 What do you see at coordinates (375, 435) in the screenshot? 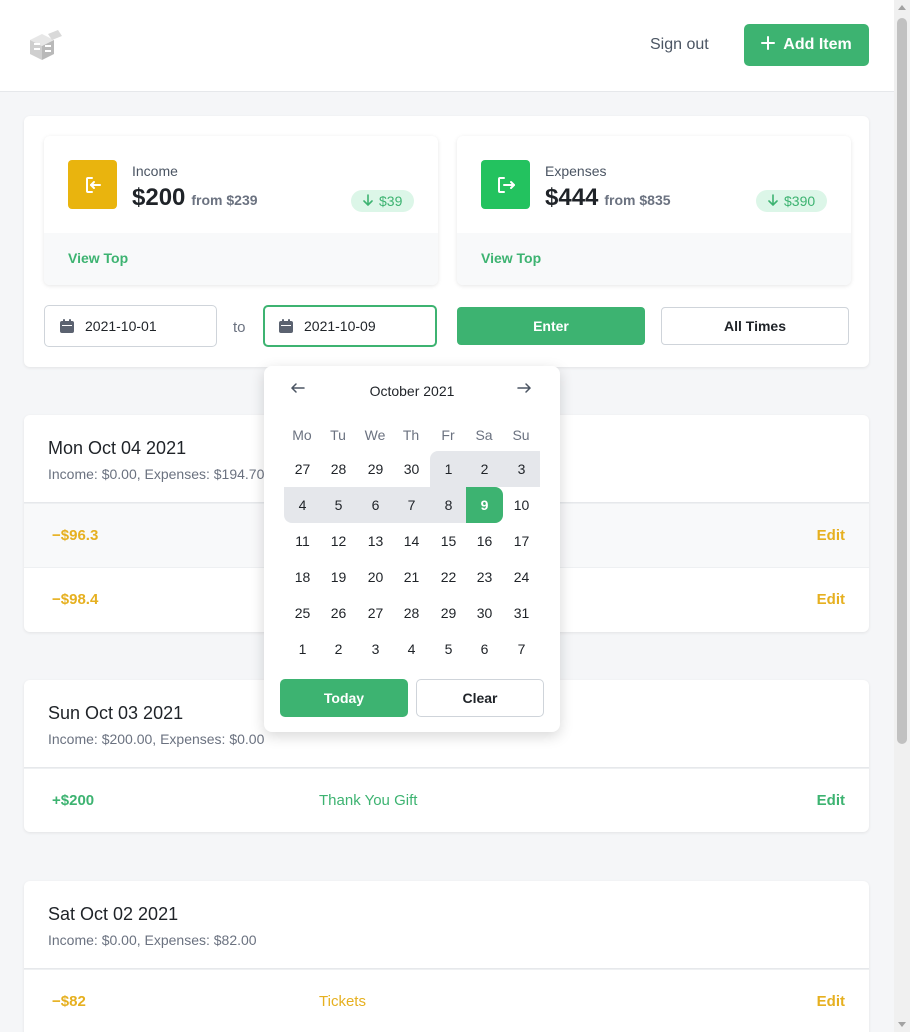
I see `weekday-label: We` at bounding box center [375, 435].